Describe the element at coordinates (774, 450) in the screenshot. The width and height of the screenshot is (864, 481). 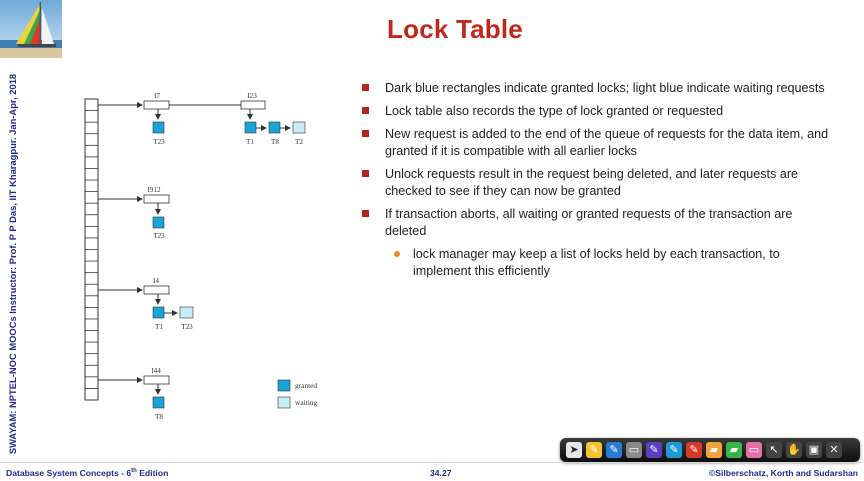
I see `pointer-icon: ↖` at that location.